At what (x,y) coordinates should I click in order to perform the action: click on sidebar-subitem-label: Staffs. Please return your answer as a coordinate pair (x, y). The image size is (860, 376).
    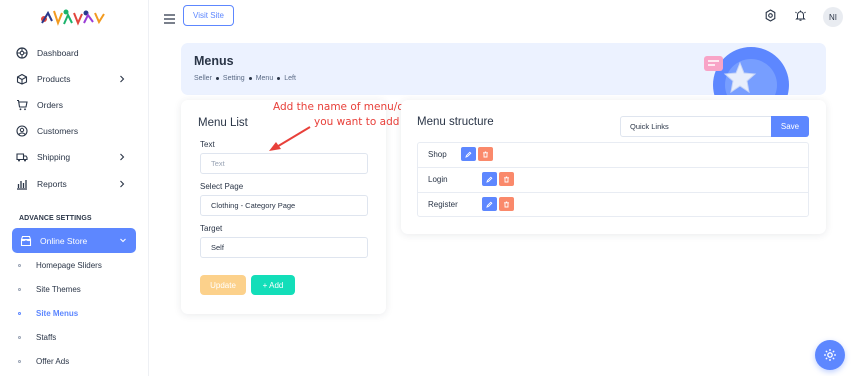
    Looking at the image, I should click on (46, 337).